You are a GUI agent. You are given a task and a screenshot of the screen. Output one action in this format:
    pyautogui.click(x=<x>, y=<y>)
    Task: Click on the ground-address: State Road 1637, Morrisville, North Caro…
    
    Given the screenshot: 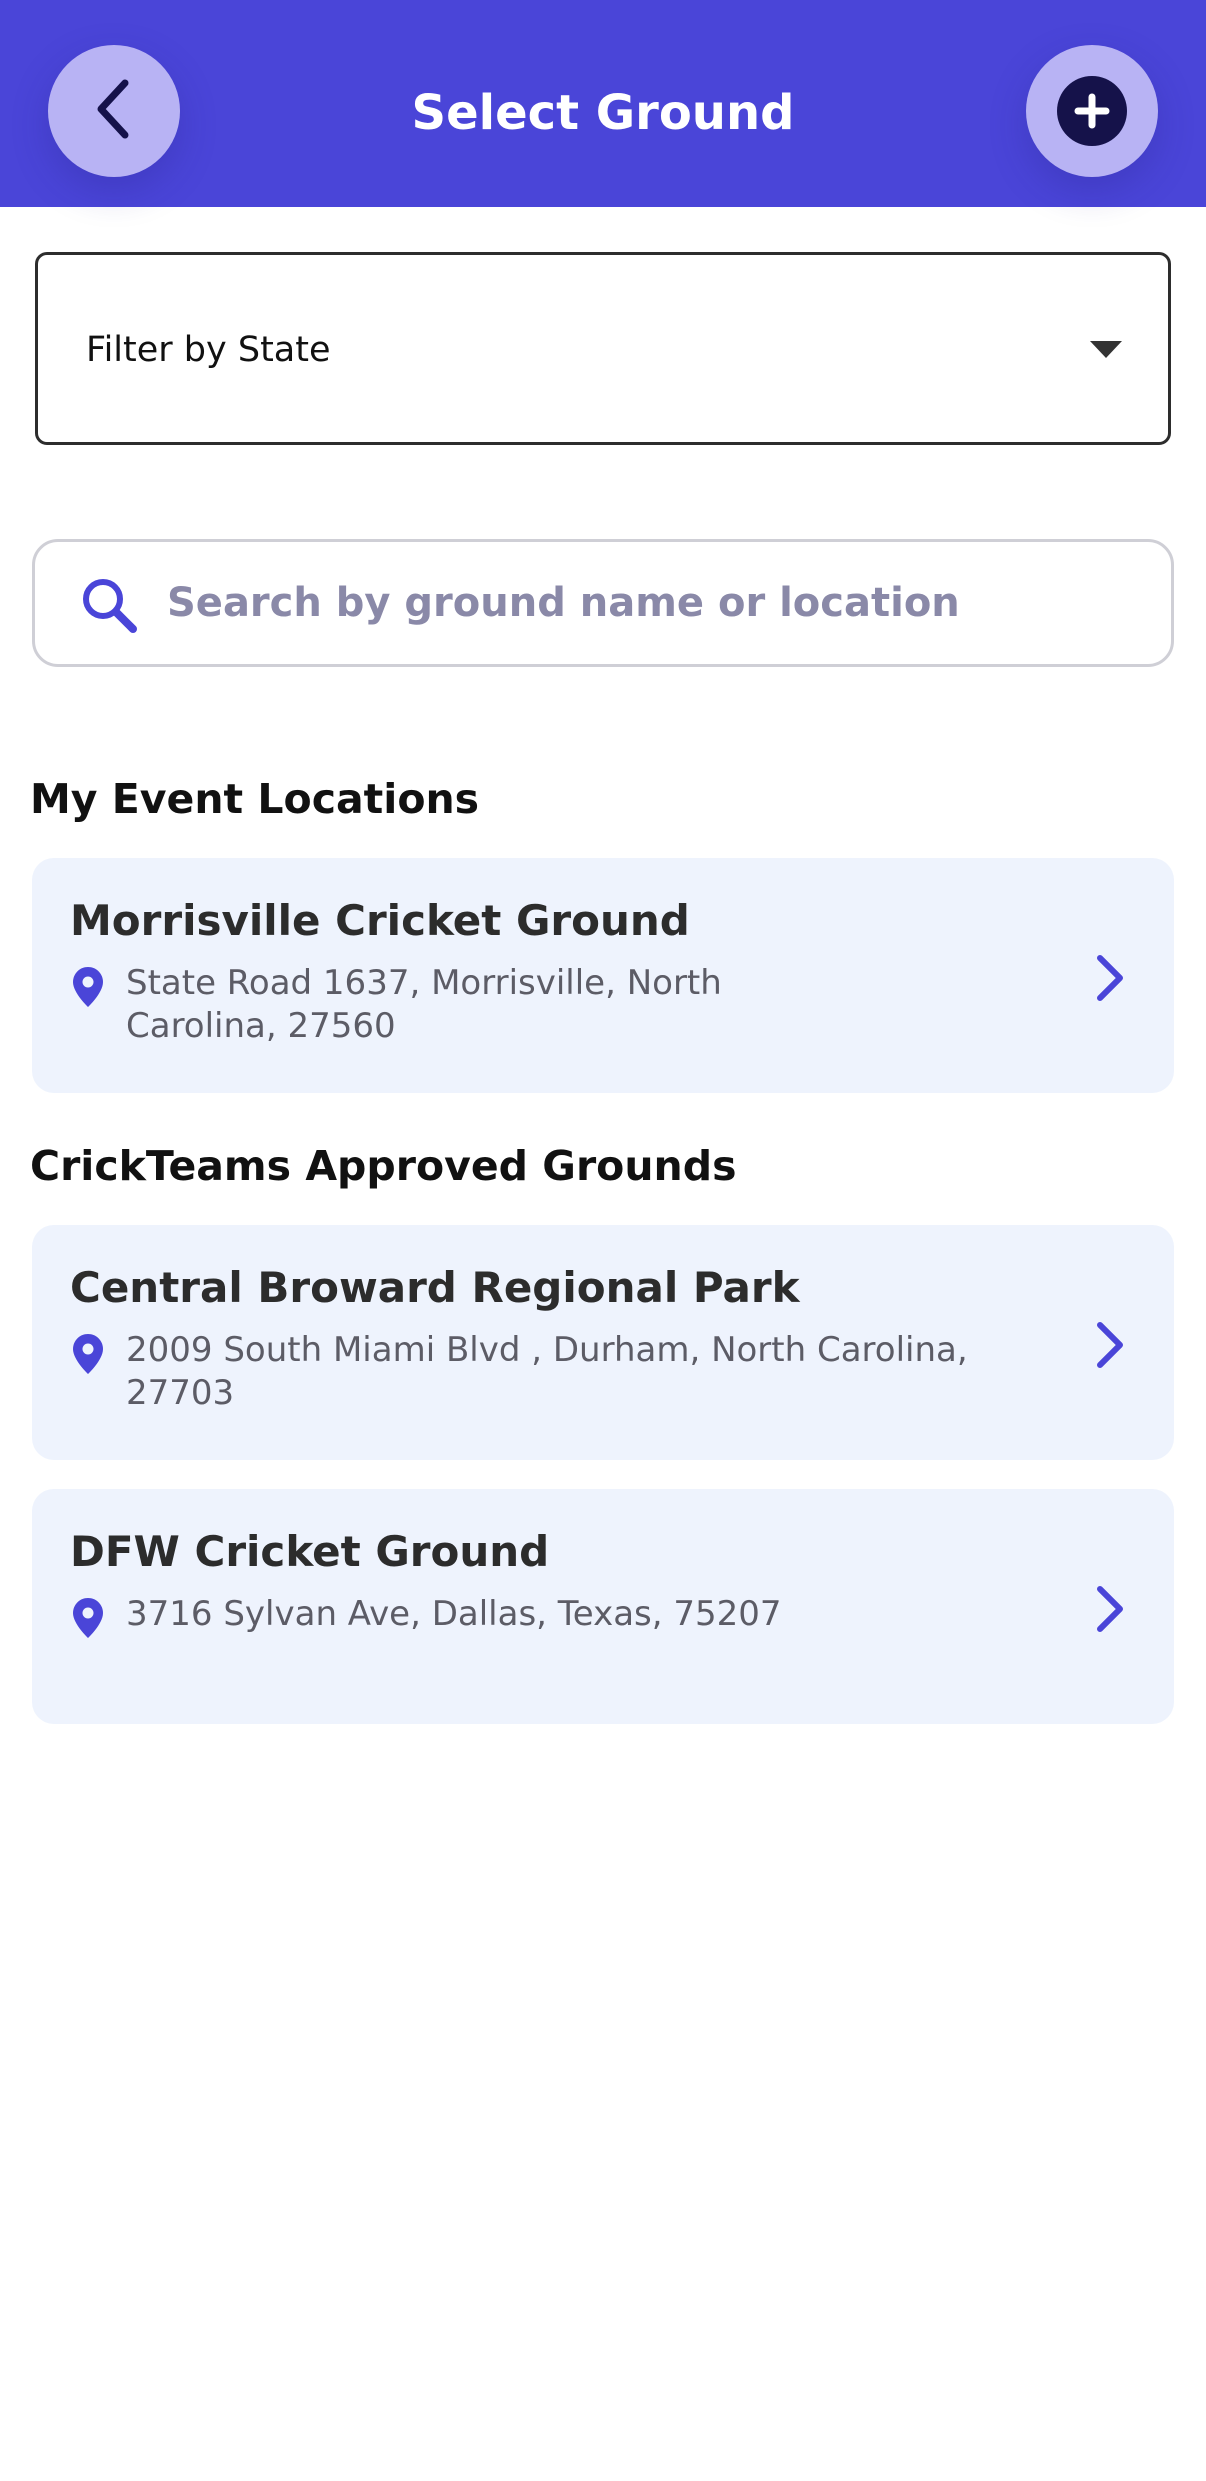 What is the action you would take?
    pyautogui.click(x=424, y=1004)
    